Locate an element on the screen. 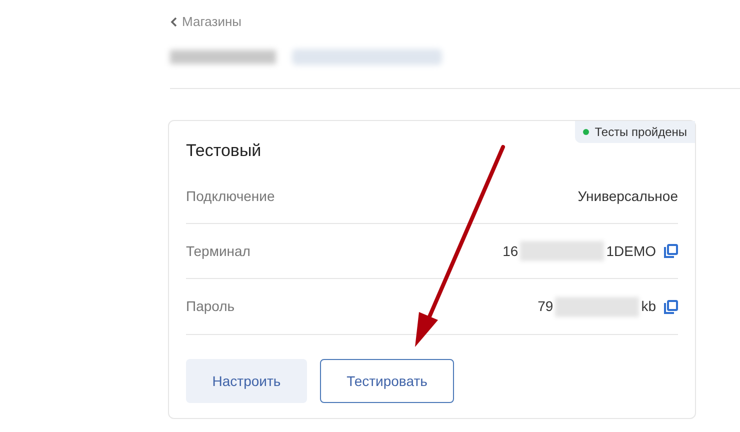 The width and height of the screenshot is (740, 432). back-link: Магазины is located at coordinates (206, 22).